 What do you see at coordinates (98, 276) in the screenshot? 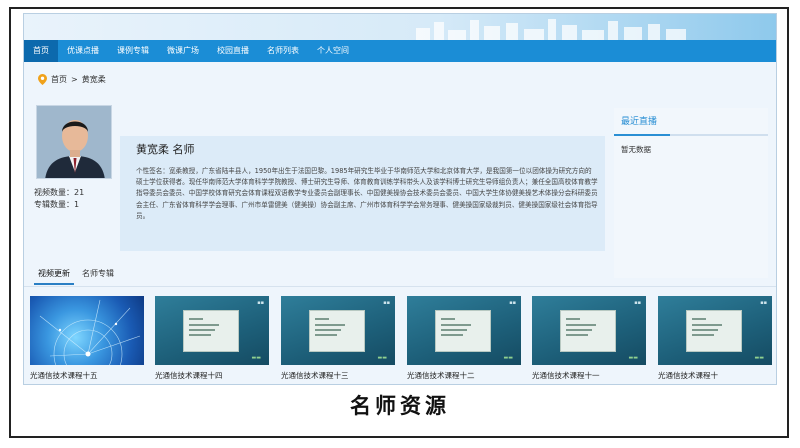
I see `tab-teacher-albums: 名师专辑` at bounding box center [98, 276].